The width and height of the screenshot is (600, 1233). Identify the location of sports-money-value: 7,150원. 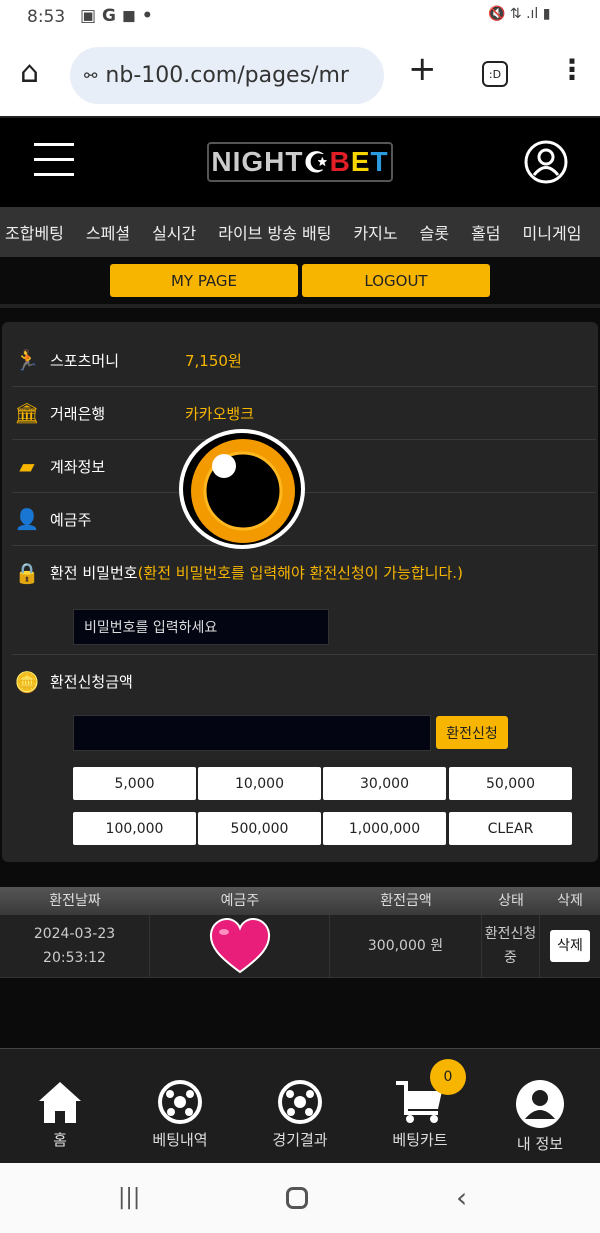
(213, 360).